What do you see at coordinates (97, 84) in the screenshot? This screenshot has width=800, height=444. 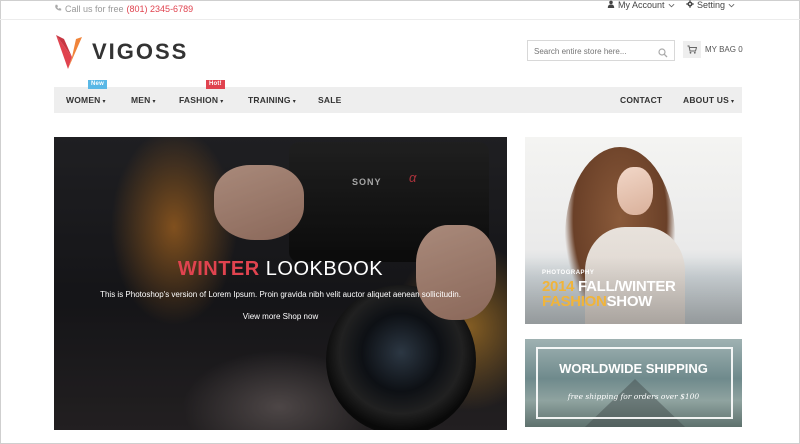 I see `new-badge: New` at bounding box center [97, 84].